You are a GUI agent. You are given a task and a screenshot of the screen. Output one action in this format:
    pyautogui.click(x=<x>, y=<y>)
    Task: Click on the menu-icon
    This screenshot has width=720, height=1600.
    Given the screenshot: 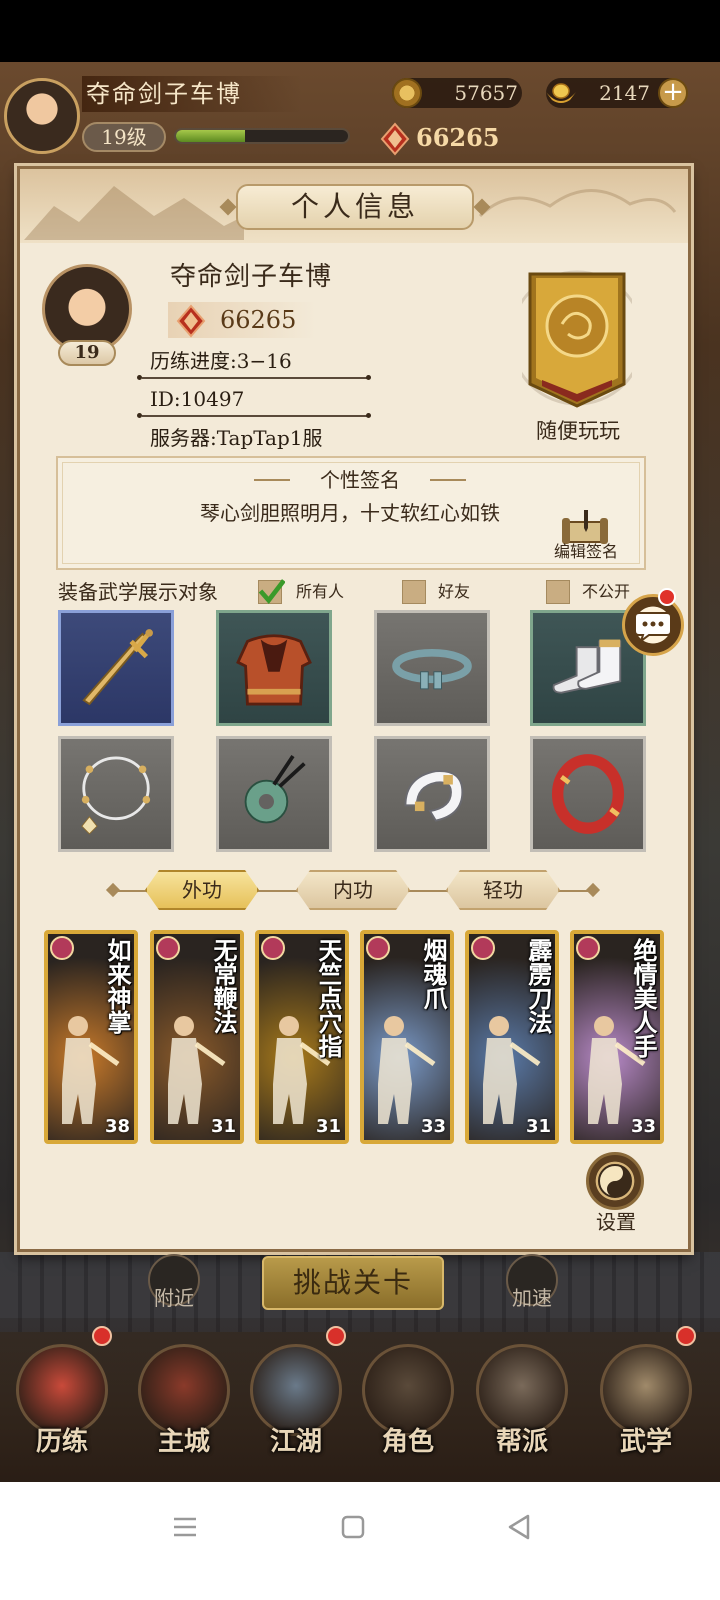 What is the action you would take?
    pyautogui.click(x=185, y=1527)
    